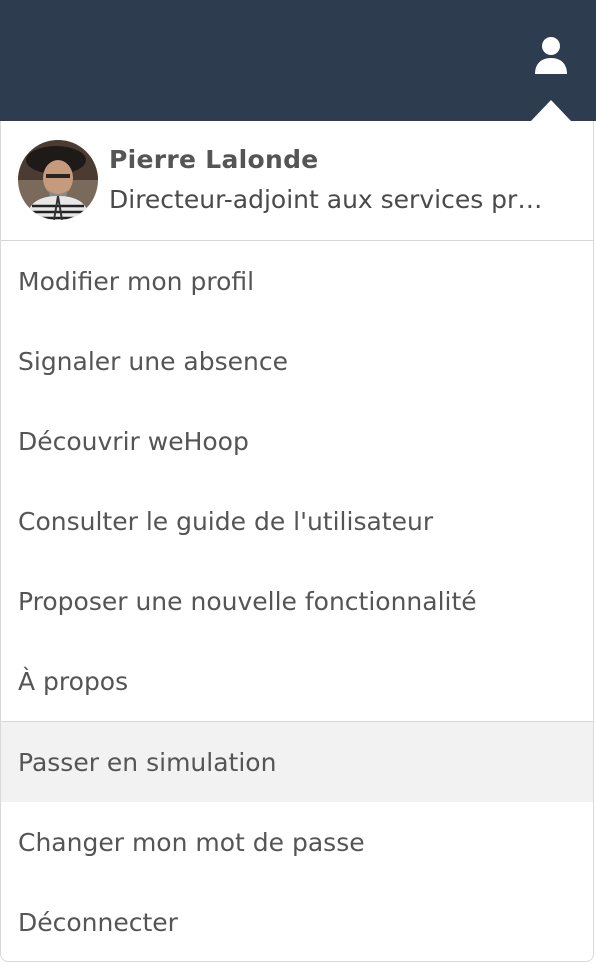  What do you see at coordinates (297, 921) in the screenshot?
I see `menu-item-logout: Déconnecter` at bounding box center [297, 921].